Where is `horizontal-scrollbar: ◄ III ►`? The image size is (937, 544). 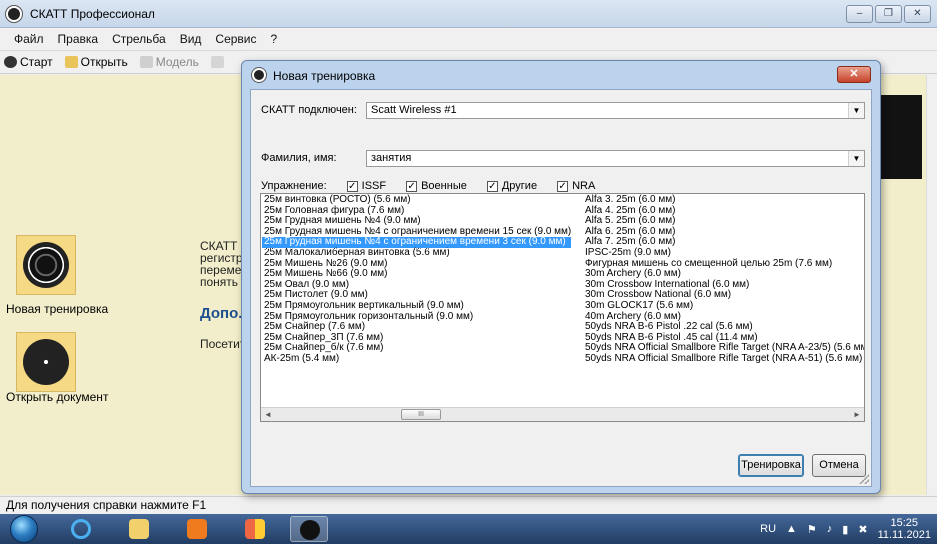 horizontal-scrollbar: ◄ III ► is located at coordinates (562, 414).